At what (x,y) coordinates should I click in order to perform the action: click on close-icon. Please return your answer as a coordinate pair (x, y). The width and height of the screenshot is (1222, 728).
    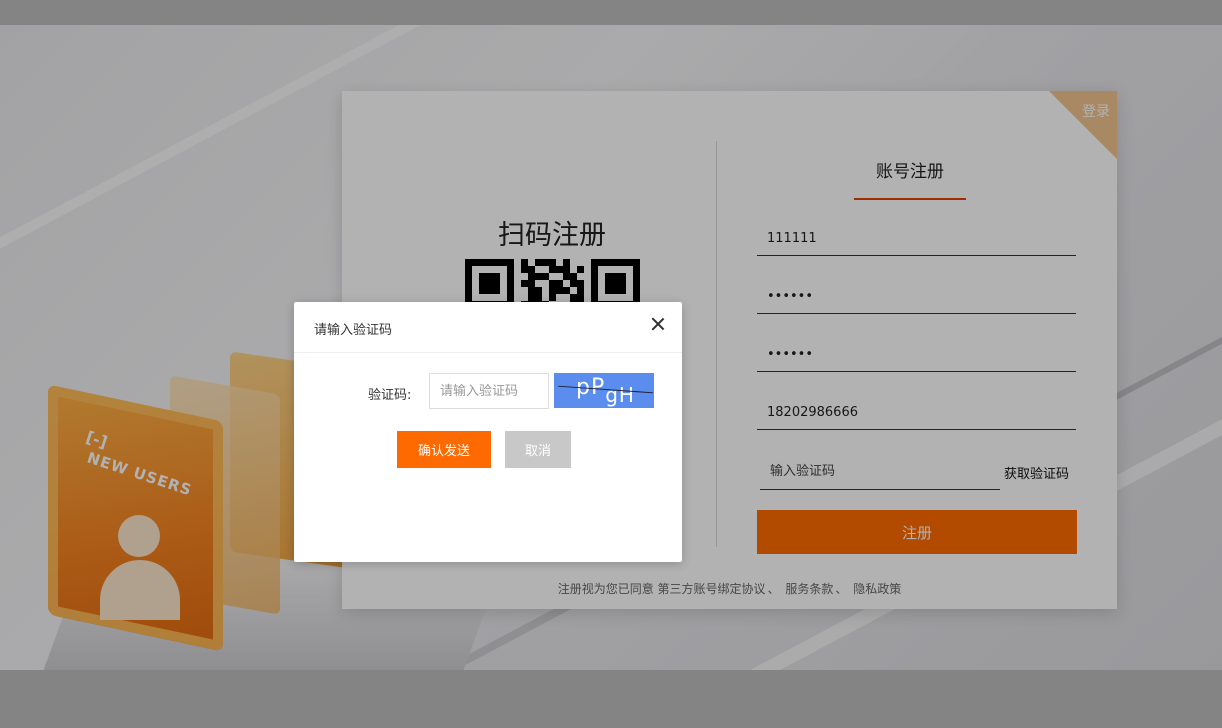
    Looking at the image, I should click on (658, 324).